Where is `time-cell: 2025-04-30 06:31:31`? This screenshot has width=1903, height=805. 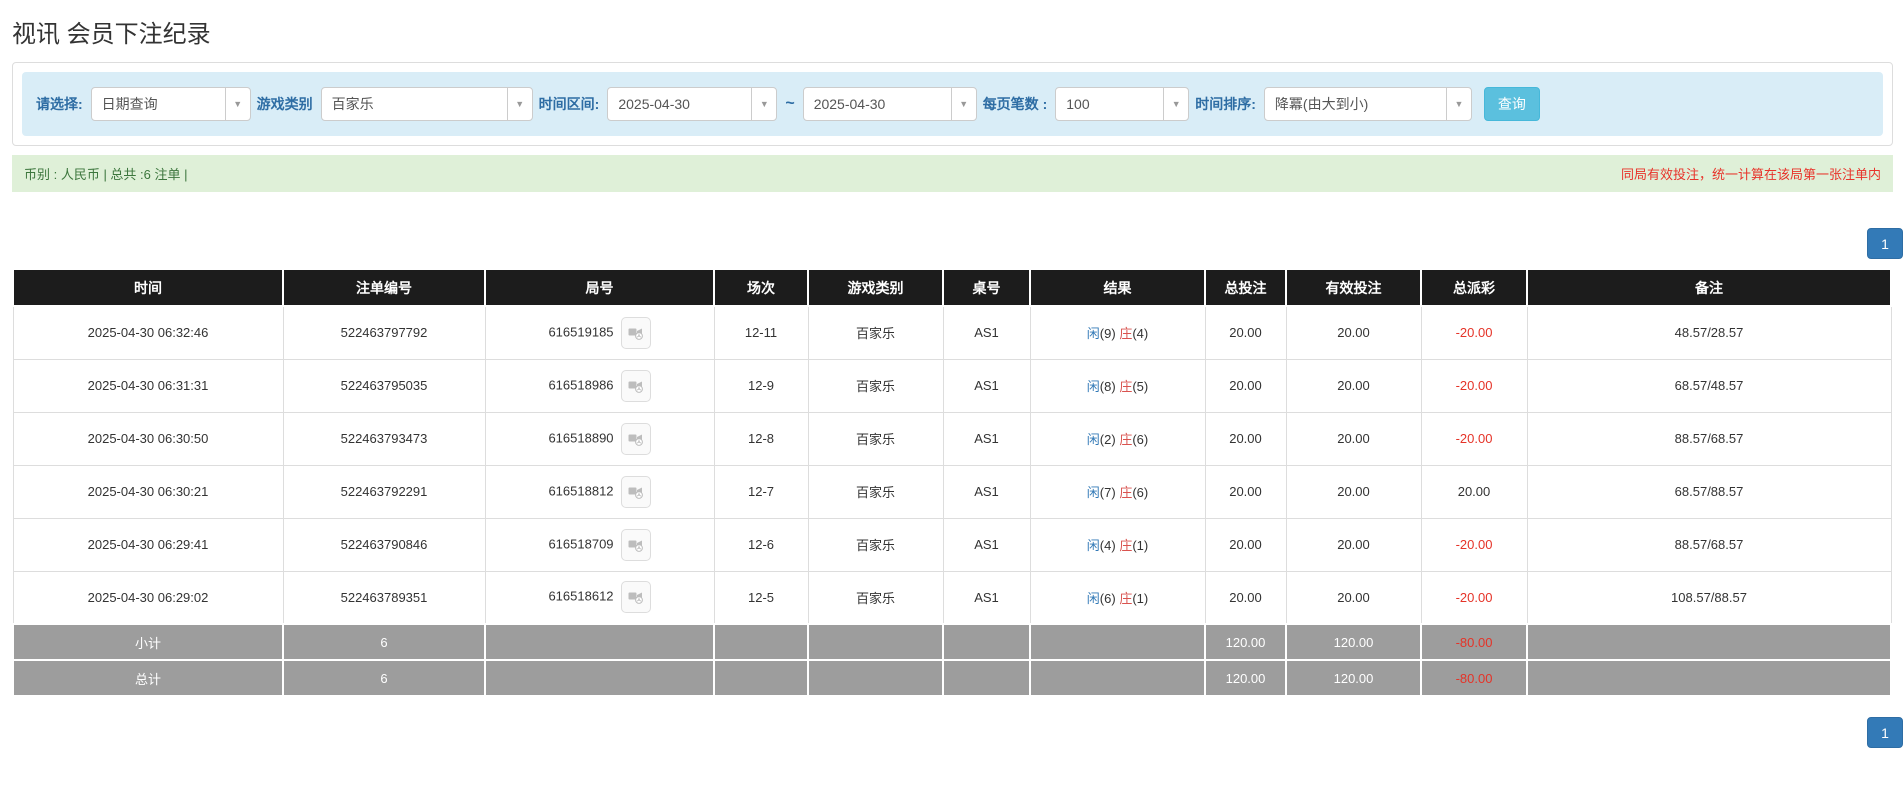 time-cell: 2025-04-30 06:31:31 is located at coordinates (148, 385).